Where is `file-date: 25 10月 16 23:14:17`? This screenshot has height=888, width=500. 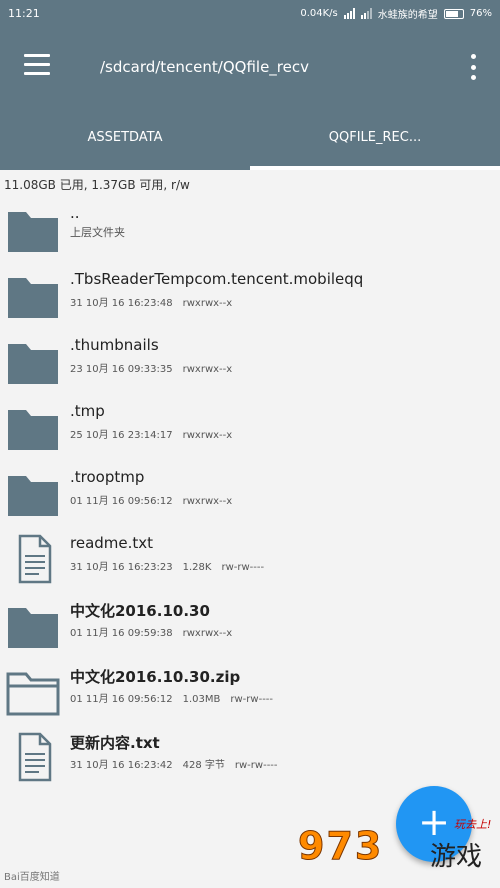
file-date: 25 10月 16 23:14:17 is located at coordinates (121, 435).